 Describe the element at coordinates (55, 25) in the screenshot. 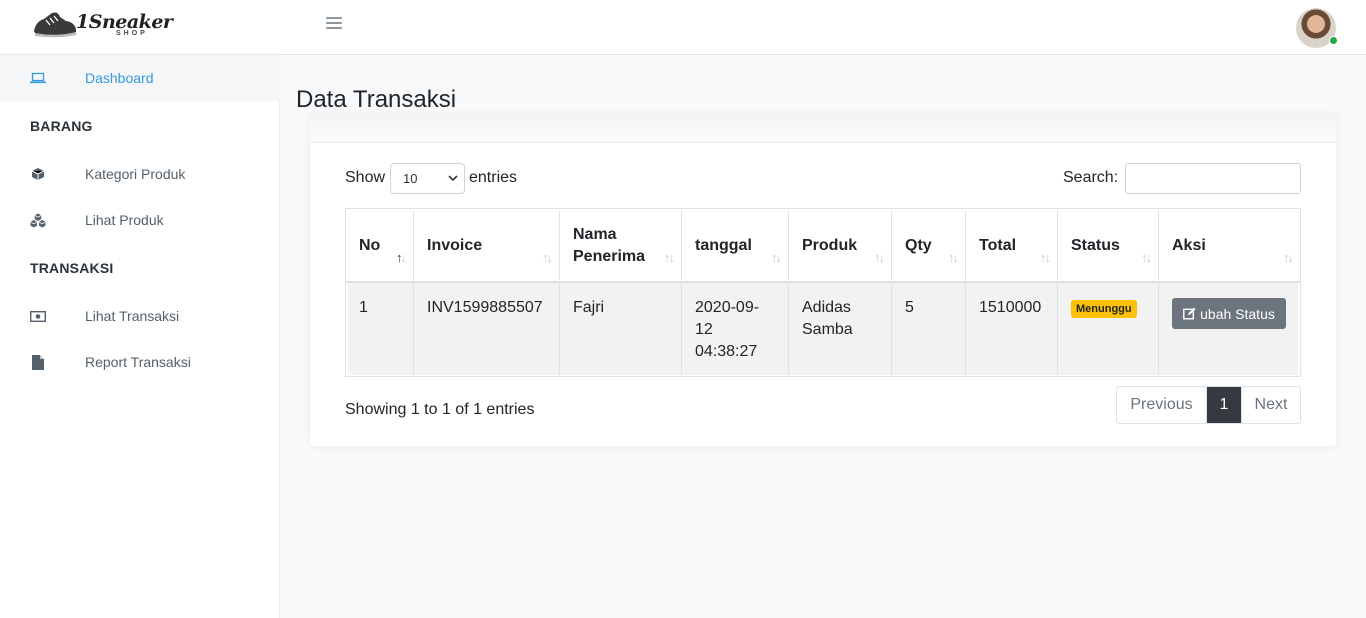

I see `sneaker-icon` at that location.